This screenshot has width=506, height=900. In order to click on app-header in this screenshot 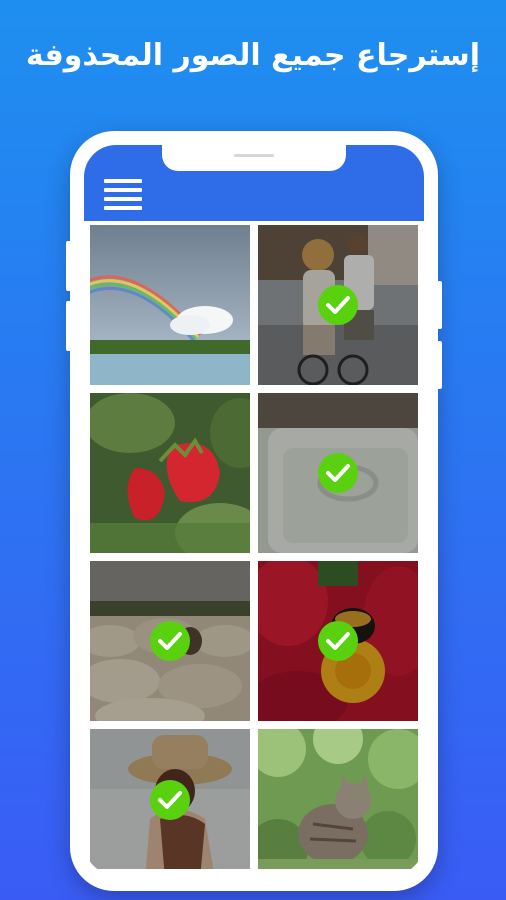, I will do `click(254, 183)`.